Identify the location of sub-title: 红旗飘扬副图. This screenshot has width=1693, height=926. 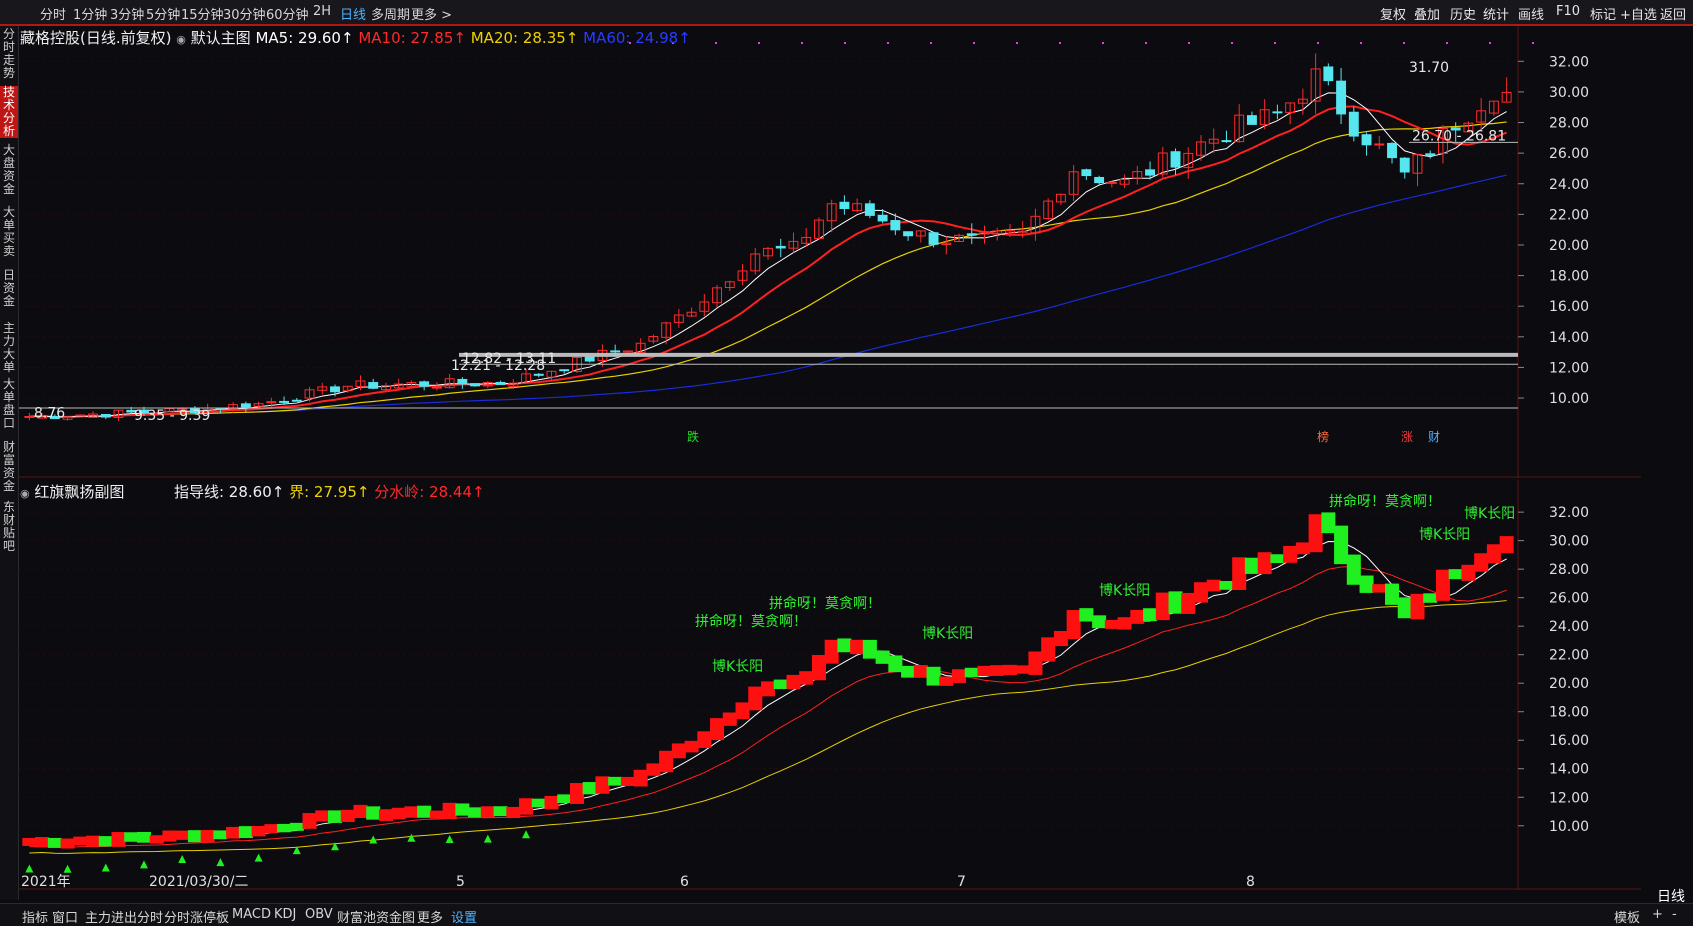
(79, 492).